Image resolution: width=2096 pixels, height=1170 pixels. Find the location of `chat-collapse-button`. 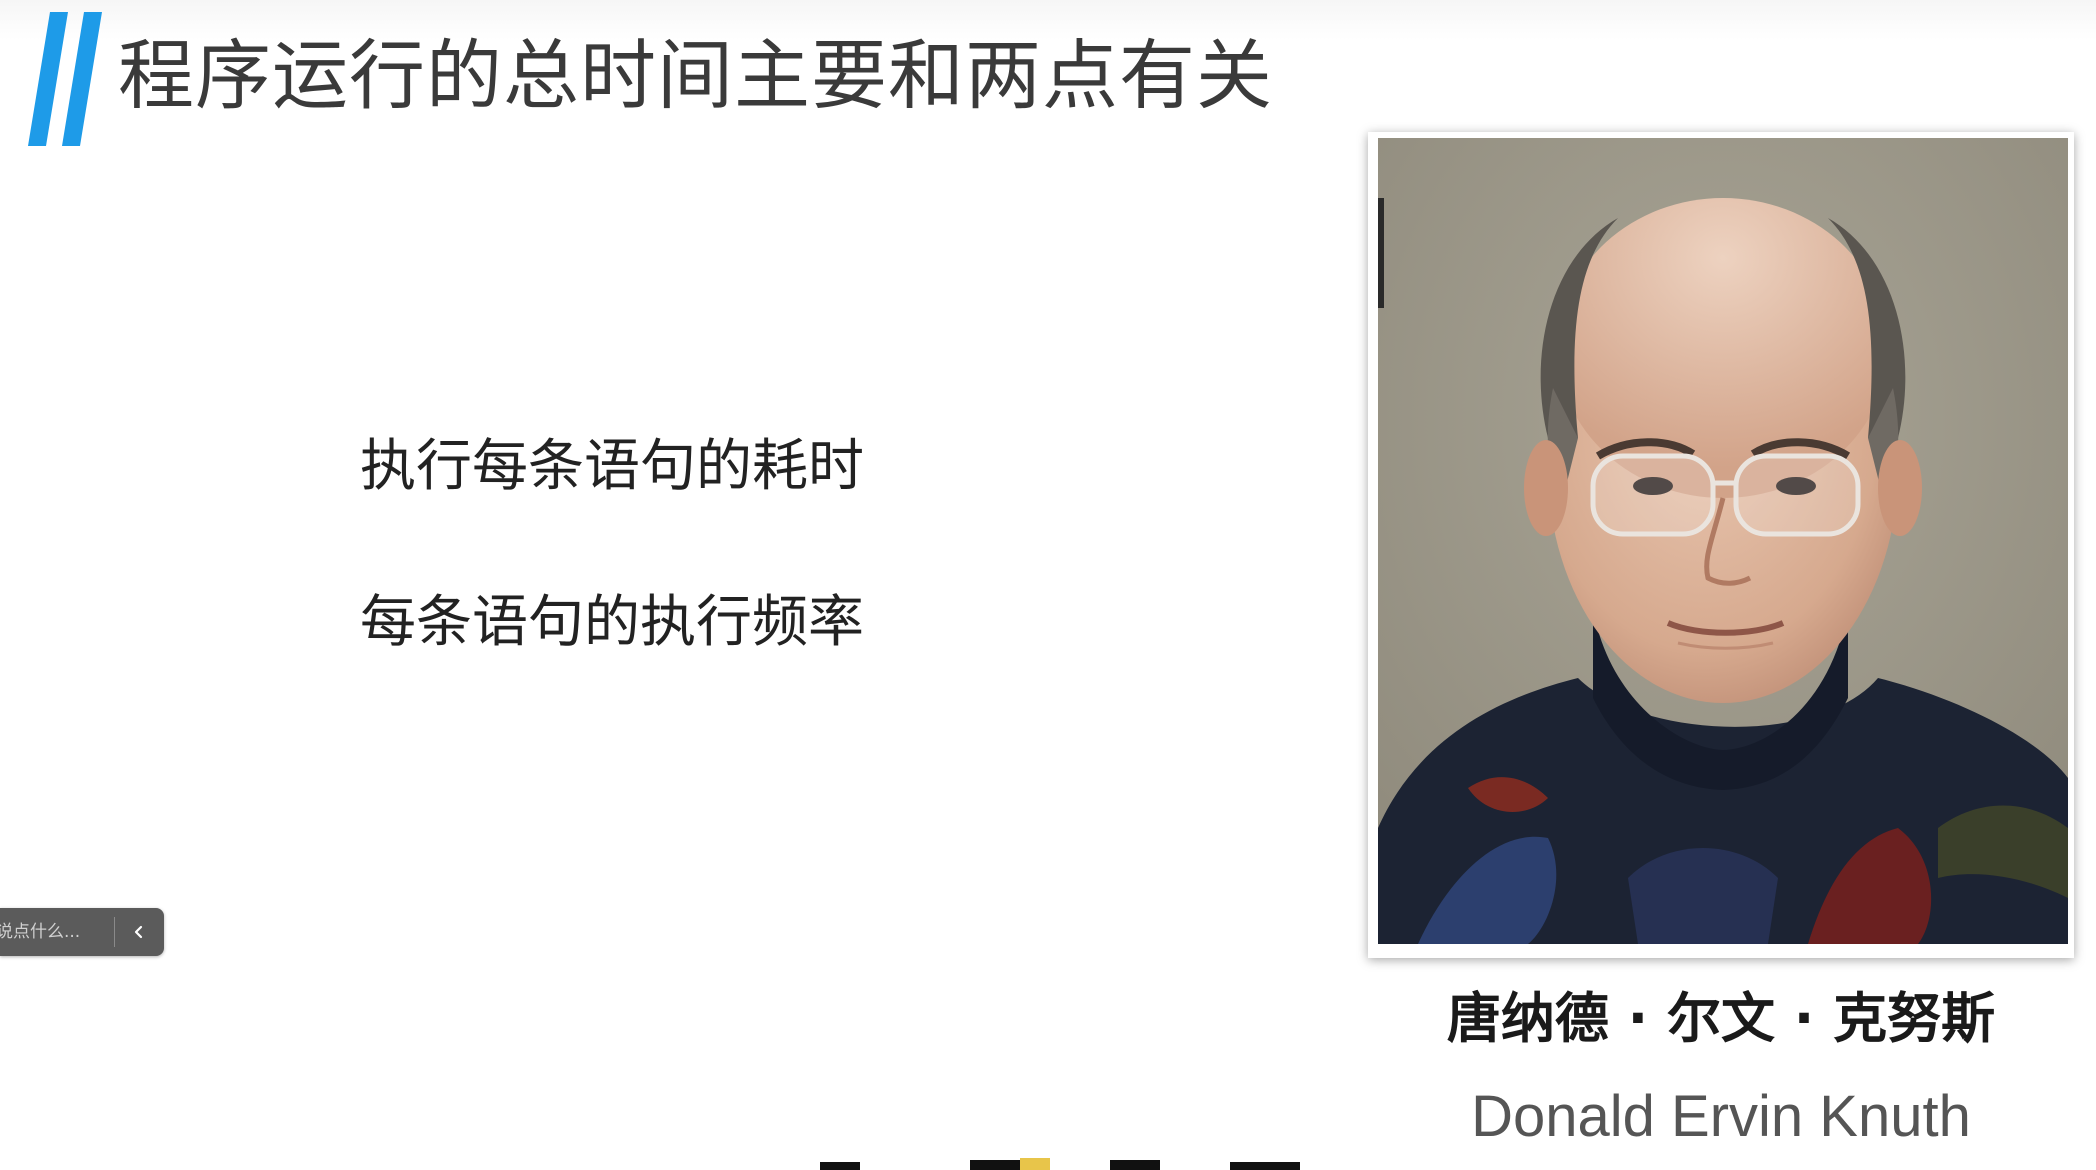

chat-collapse-button is located at coordinates (139, 932).